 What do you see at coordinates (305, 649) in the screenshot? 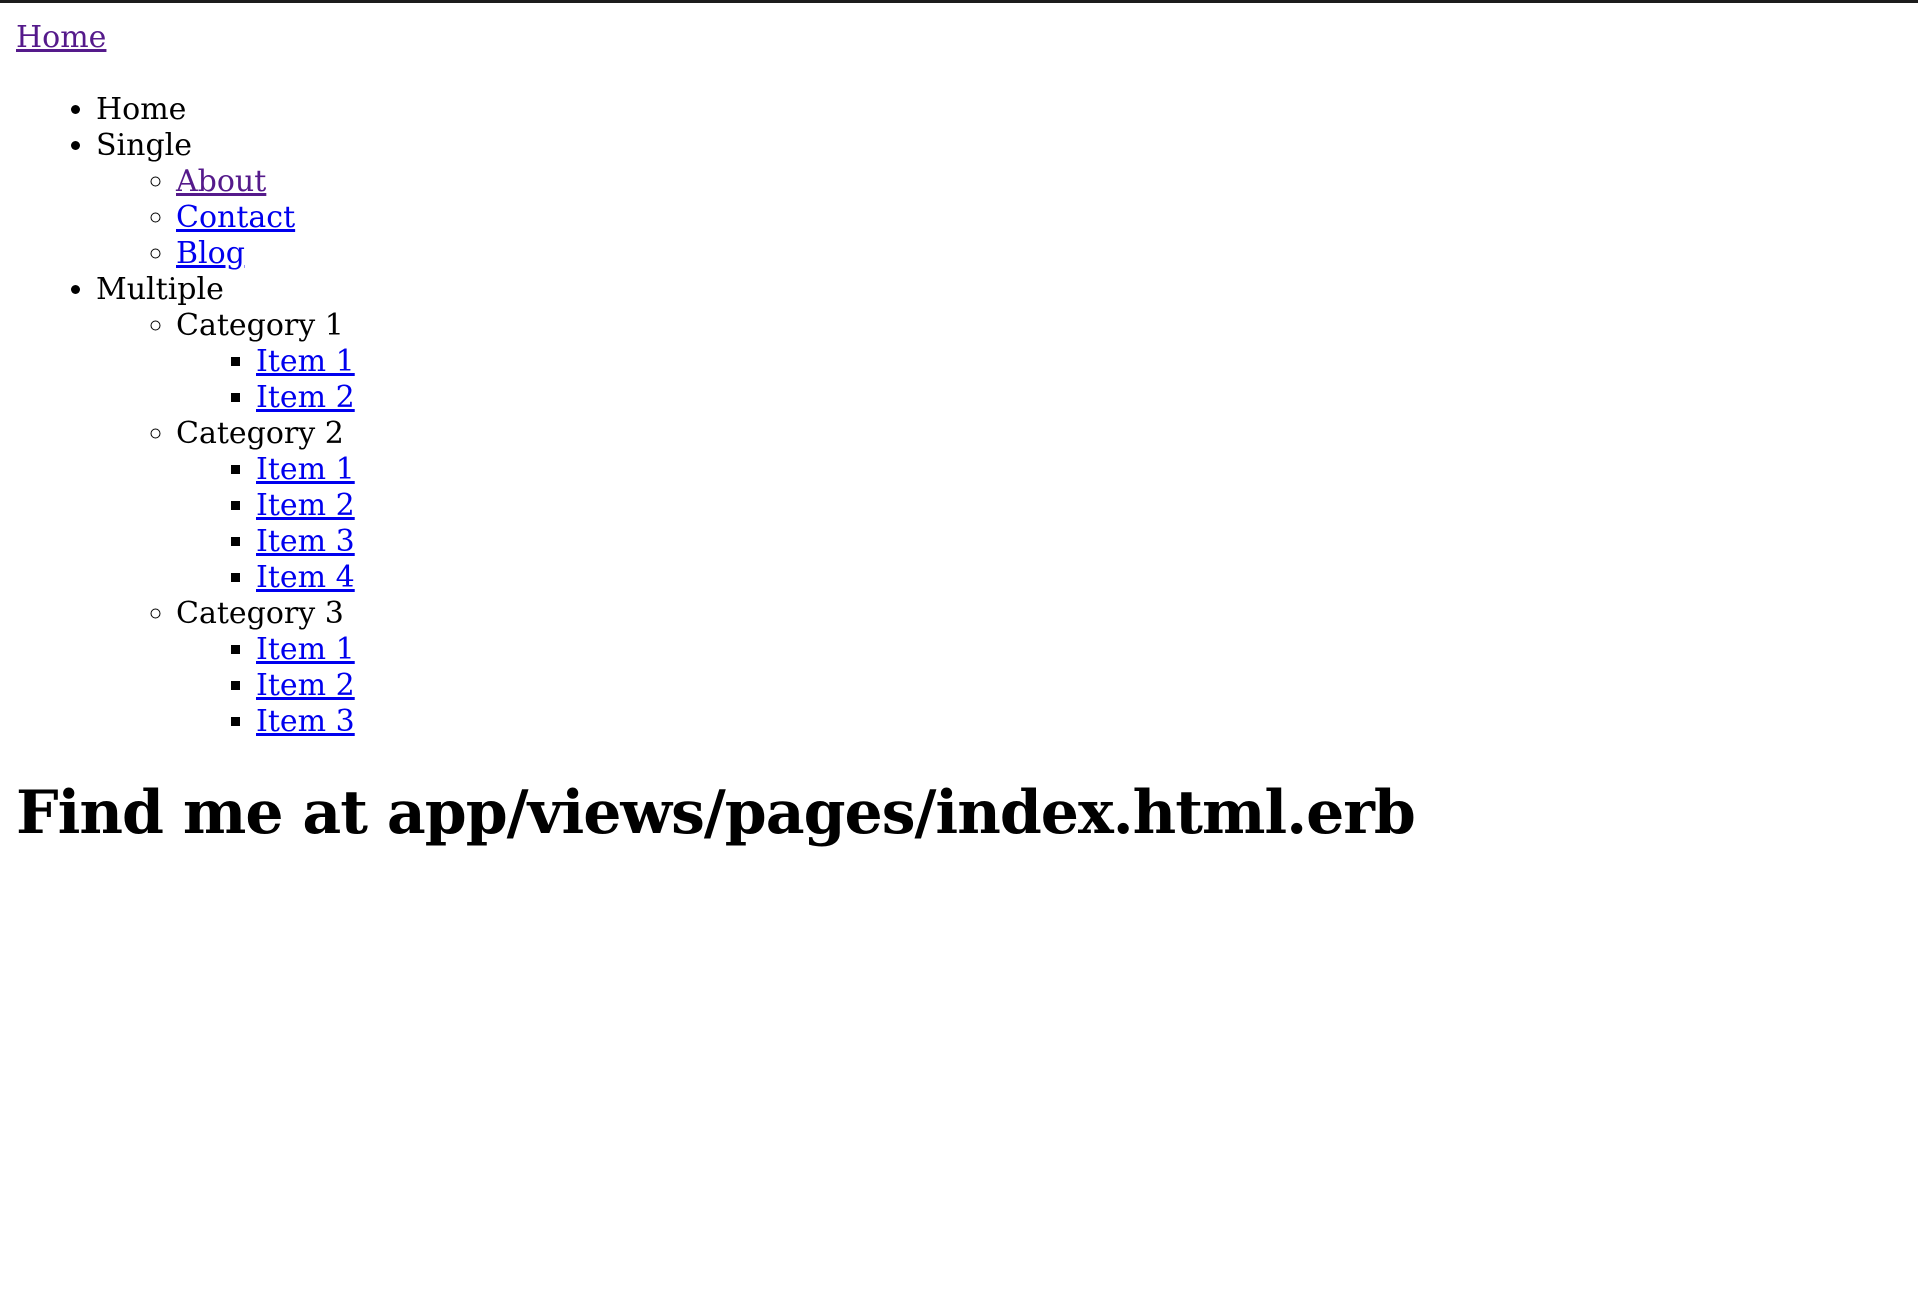
I see `category-3-item-1-link: Item 1` at bounding box center [305, 649].